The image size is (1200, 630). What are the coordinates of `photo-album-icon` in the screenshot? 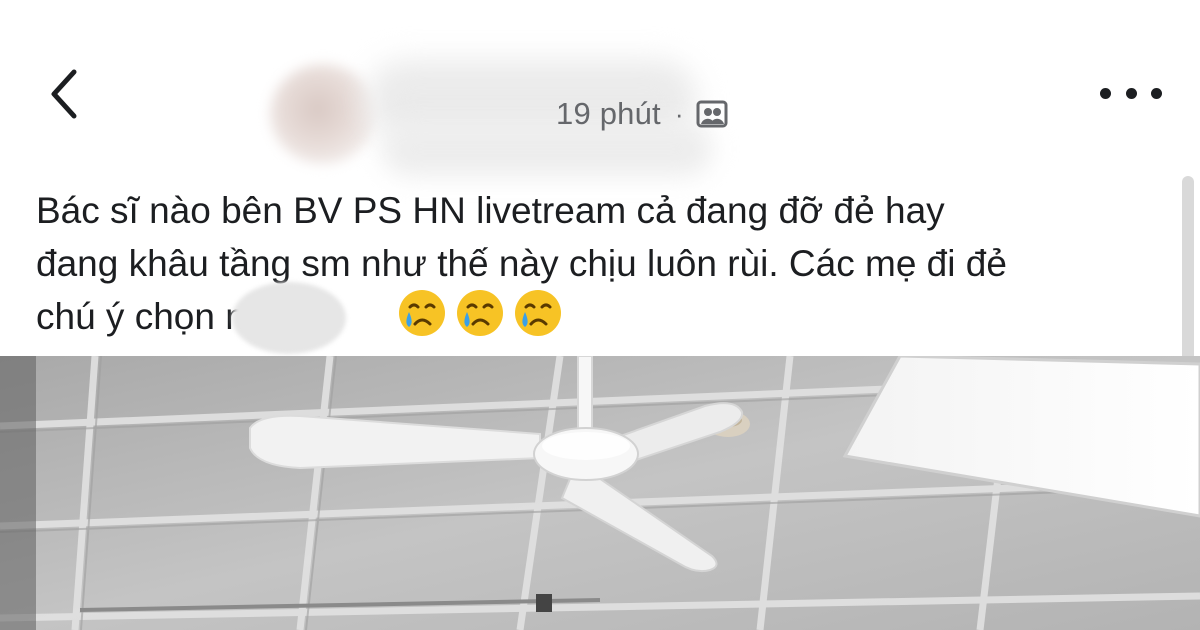 It's located at (712, 114).